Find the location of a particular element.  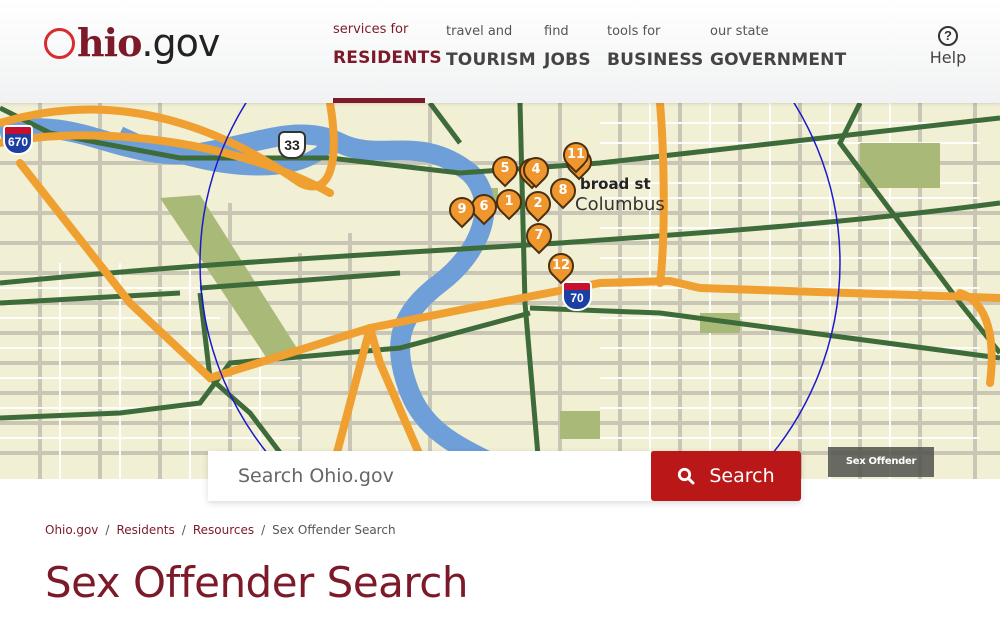

help-button: ? Help is located at coordinates (948, 46).